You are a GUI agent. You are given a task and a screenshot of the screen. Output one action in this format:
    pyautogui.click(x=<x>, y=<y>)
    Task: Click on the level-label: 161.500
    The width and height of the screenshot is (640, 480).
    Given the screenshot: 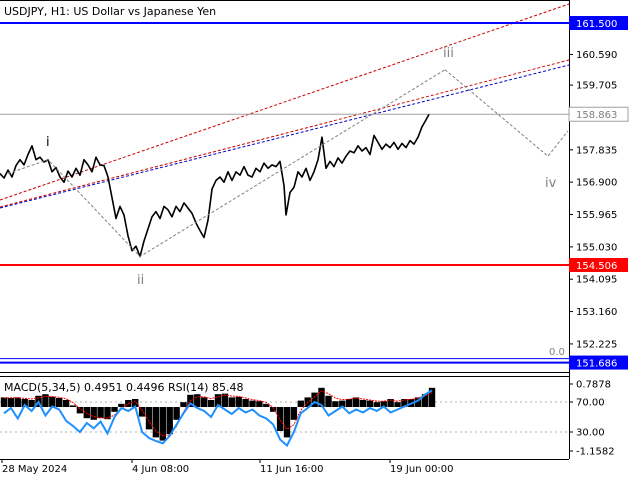 What is the action you would take?
    pyautogui.click(x=596, y=24)
    